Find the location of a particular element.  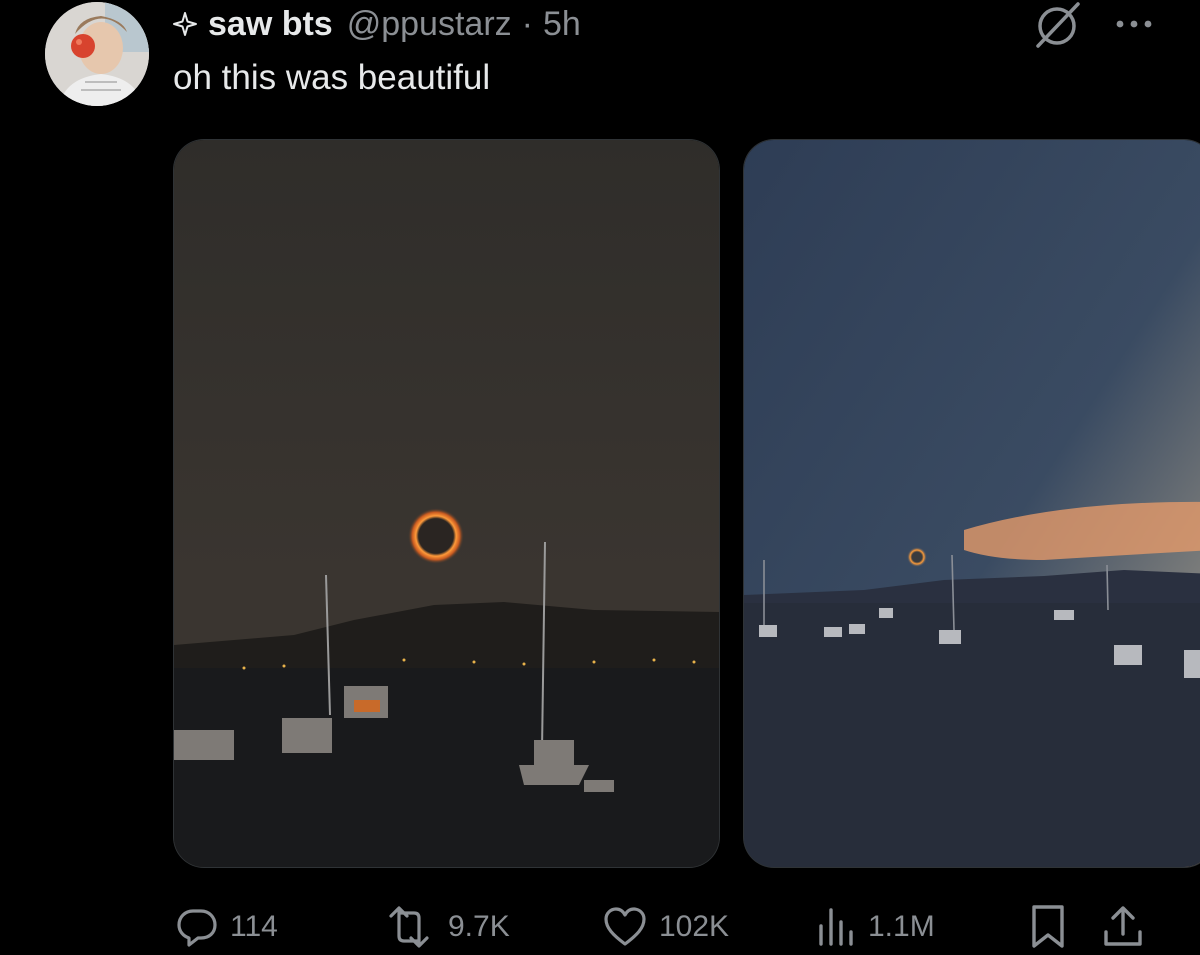

share-icon is located at coordinates (1123, 926).